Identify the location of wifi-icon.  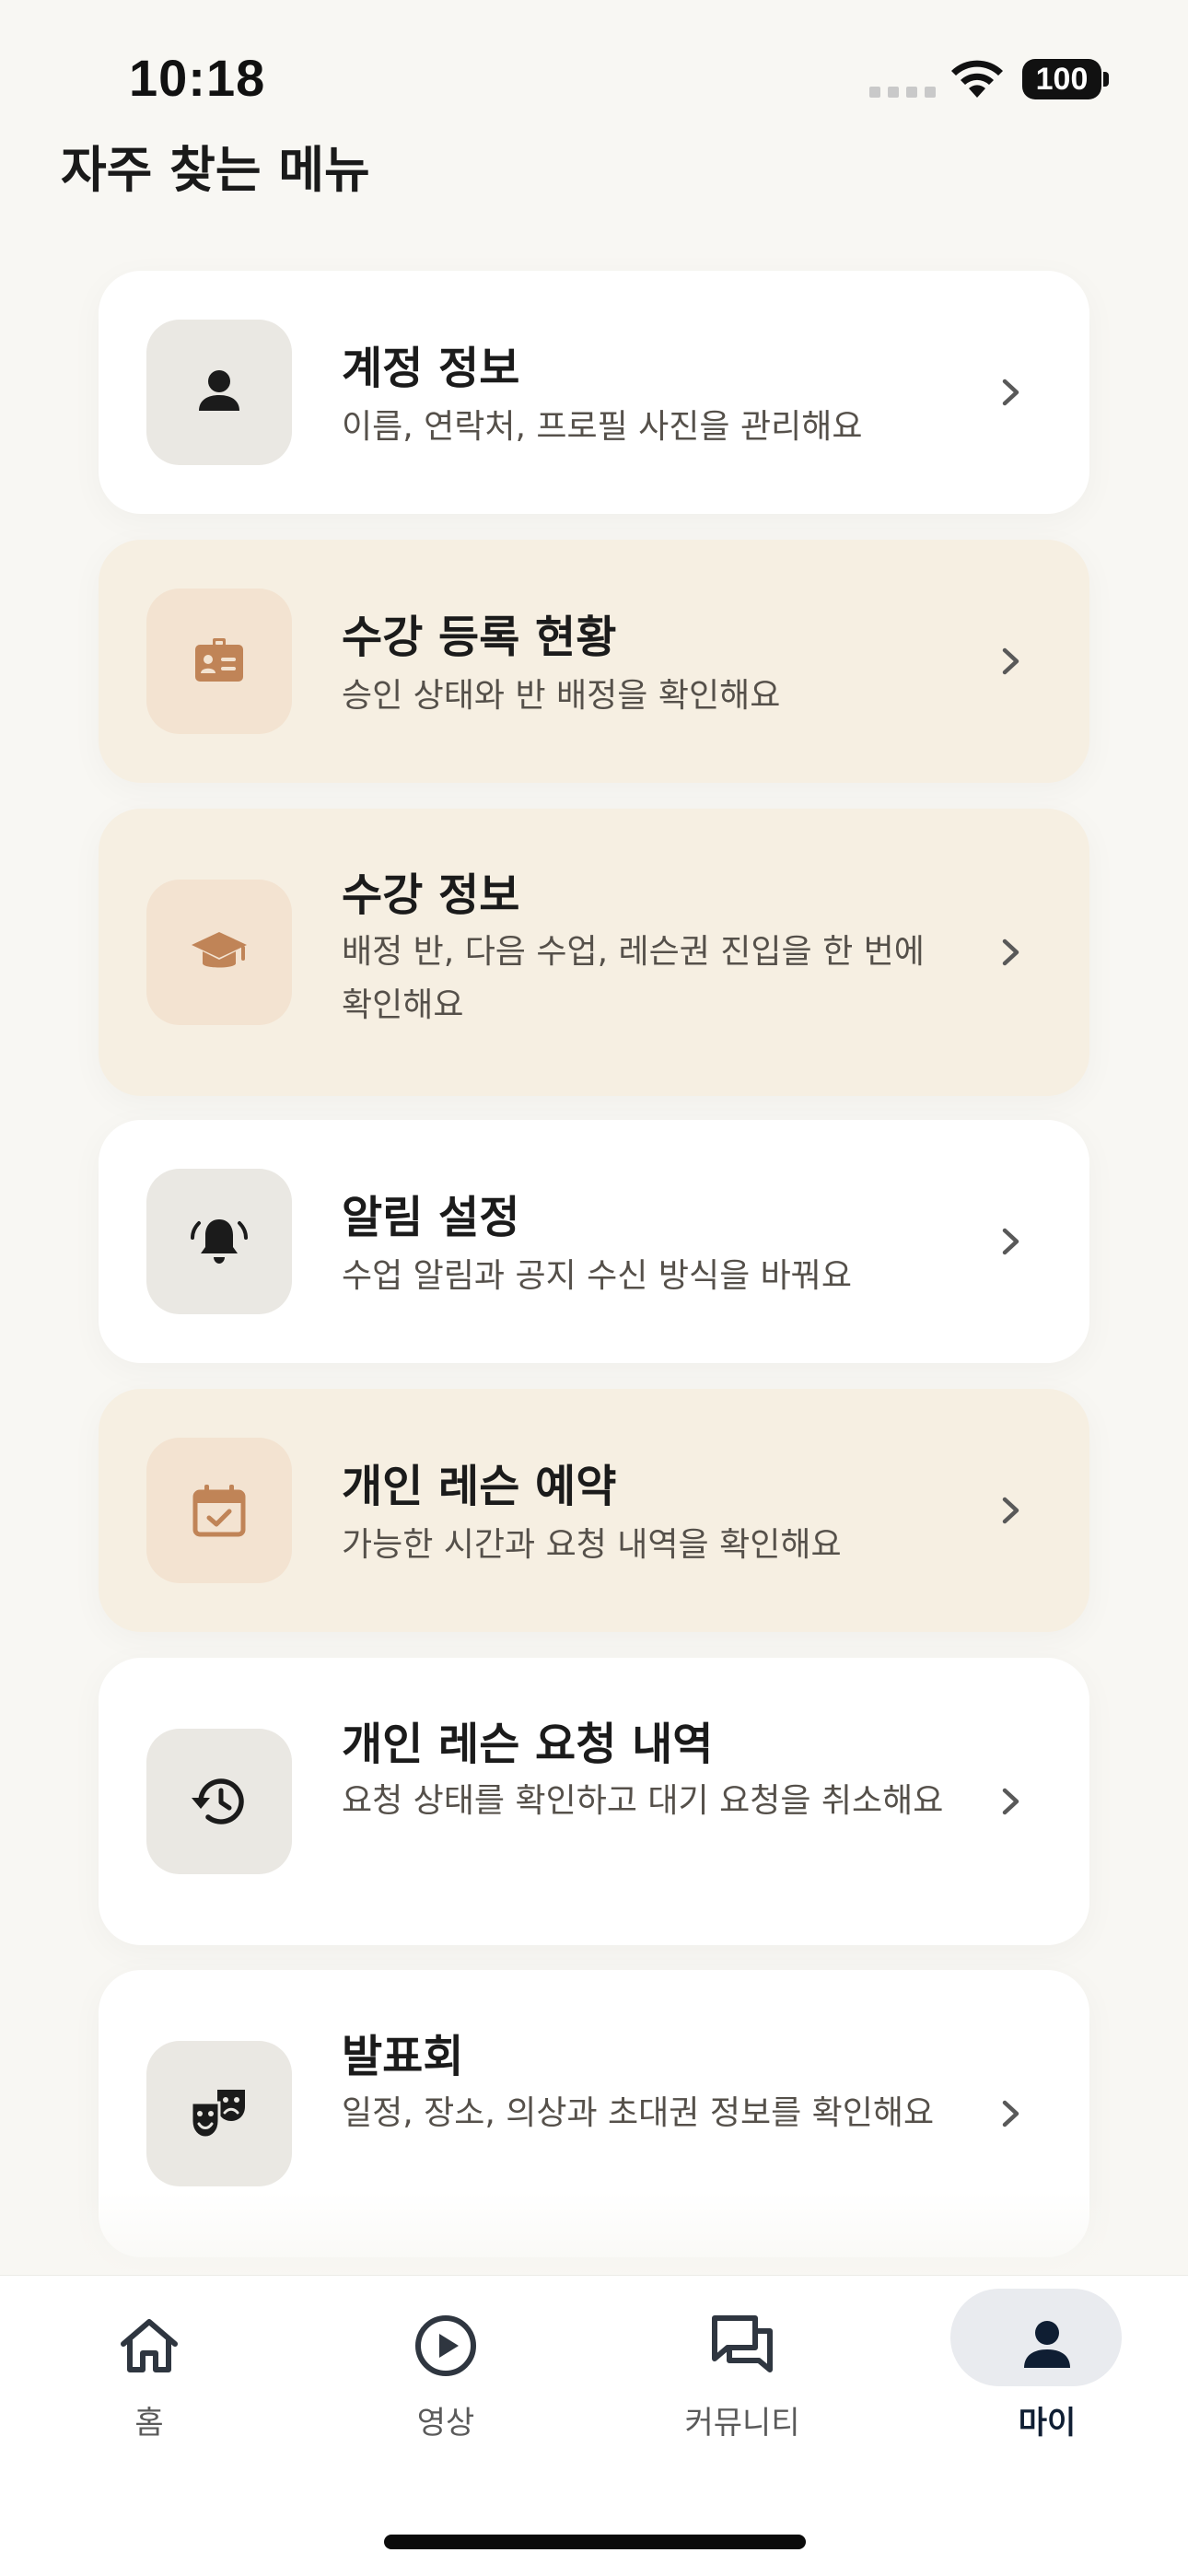
(977, 79).